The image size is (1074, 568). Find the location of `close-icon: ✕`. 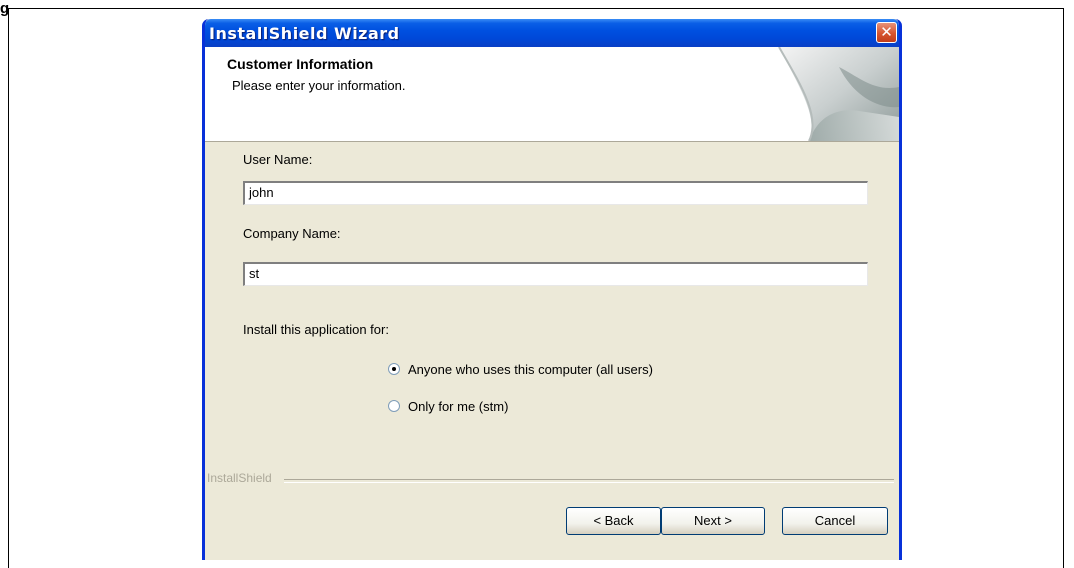

close-icon: ✕ is located at coordinates (886, 32).